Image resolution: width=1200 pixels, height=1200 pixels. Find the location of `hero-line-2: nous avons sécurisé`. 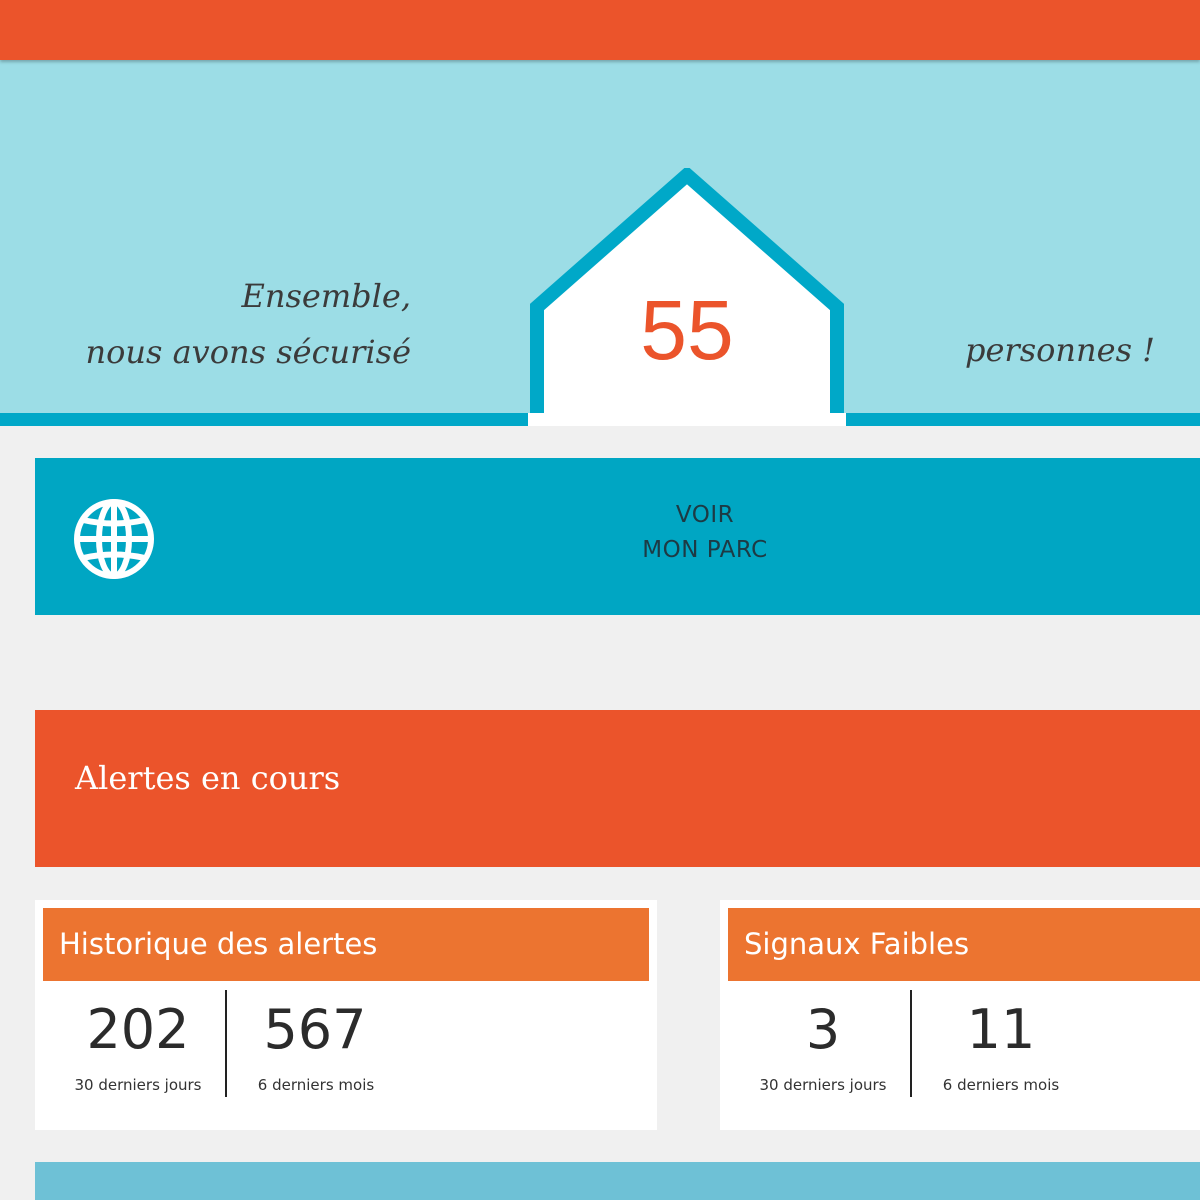

hero-line-2: nous avons sécurisé is located at coordinates (248, 352).